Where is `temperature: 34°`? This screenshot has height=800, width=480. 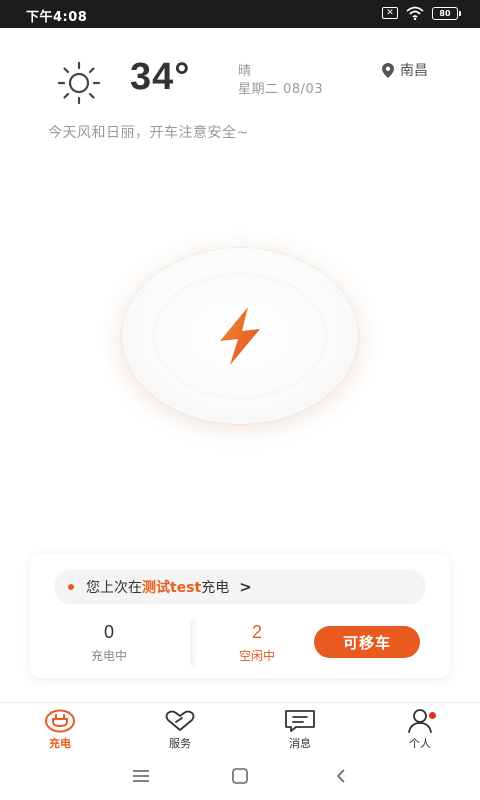 temperature: 34° is located at coordinates (160, 77).